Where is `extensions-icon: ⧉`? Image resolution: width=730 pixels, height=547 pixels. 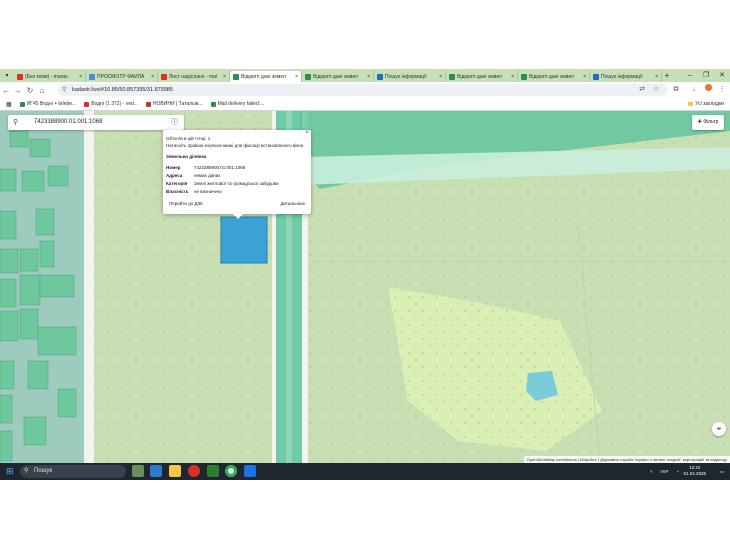 extensions-icon: ⧉ is located at coordinates (676, 90).